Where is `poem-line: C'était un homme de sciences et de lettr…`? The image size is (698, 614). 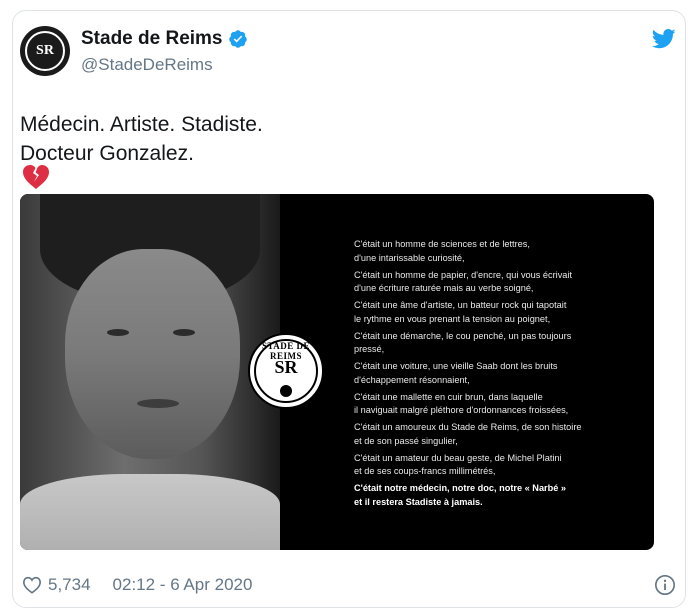
poem-line: C'était un homme de sciences et de lettr… is located at coordinates (442, 251).